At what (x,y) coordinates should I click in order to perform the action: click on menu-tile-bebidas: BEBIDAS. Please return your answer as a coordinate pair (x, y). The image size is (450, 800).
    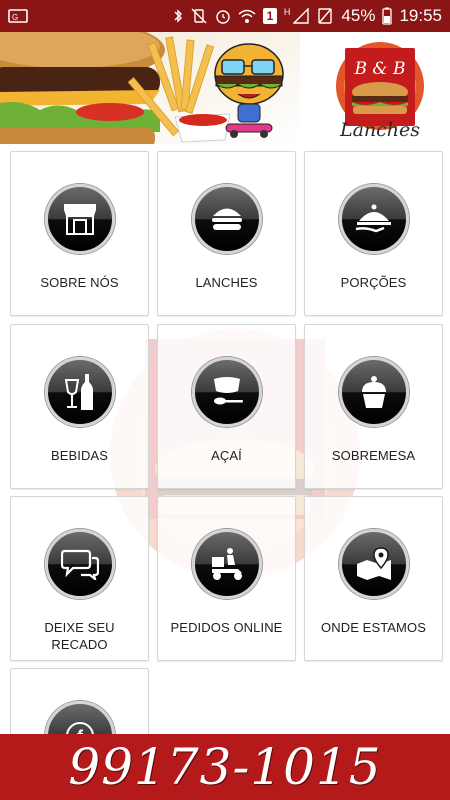
    Looking at the image, I should click on (79, 406).